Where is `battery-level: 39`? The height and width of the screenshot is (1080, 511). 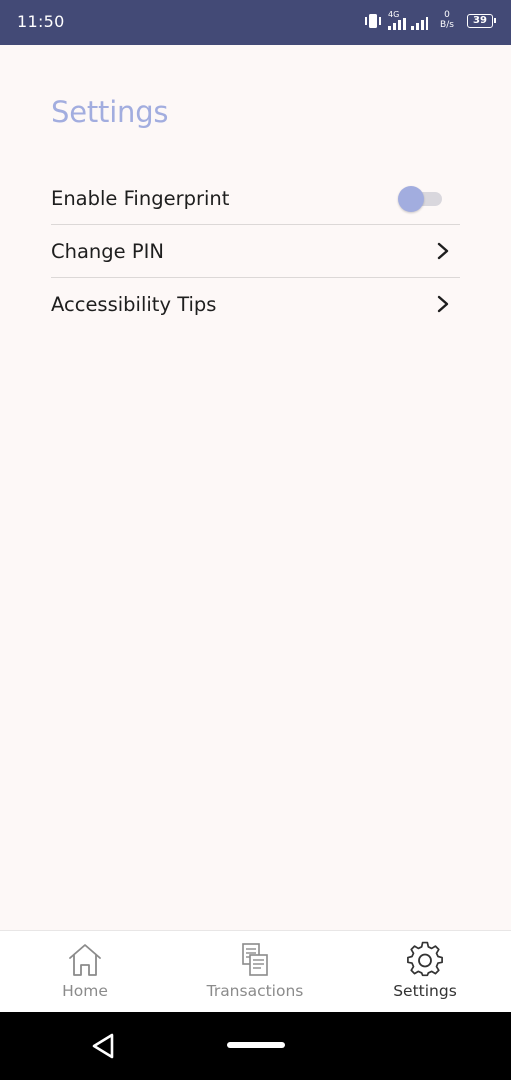
battery-level: 39 is located at coordinates (480, 20).